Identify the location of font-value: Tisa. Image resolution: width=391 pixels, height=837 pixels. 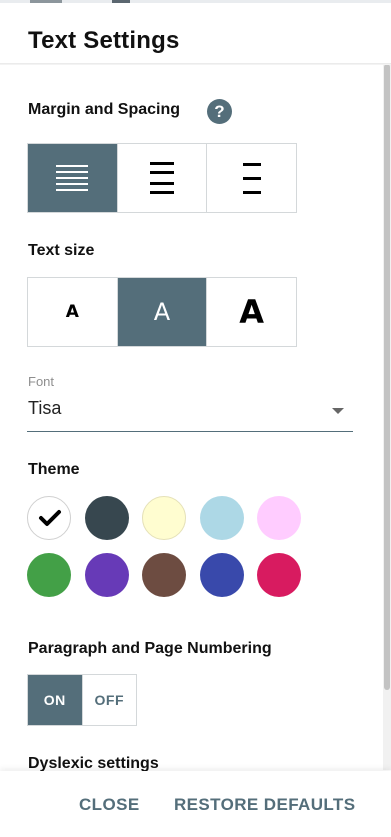
(45, 408).